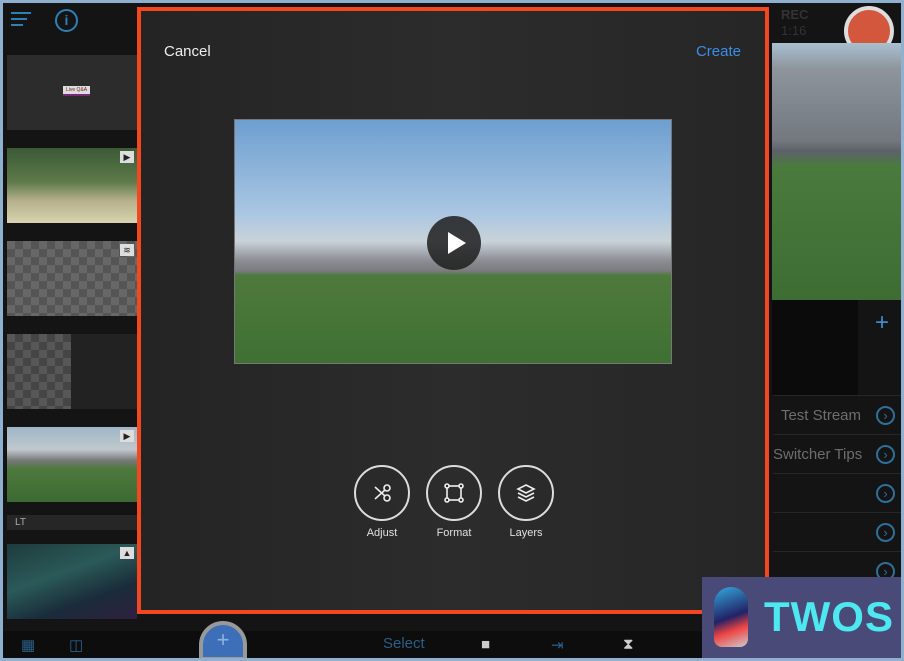 The image size is (904, 661). Describe the element at coordinates (382, 493) in the screenshot. I see `scissors-icon` at that location.